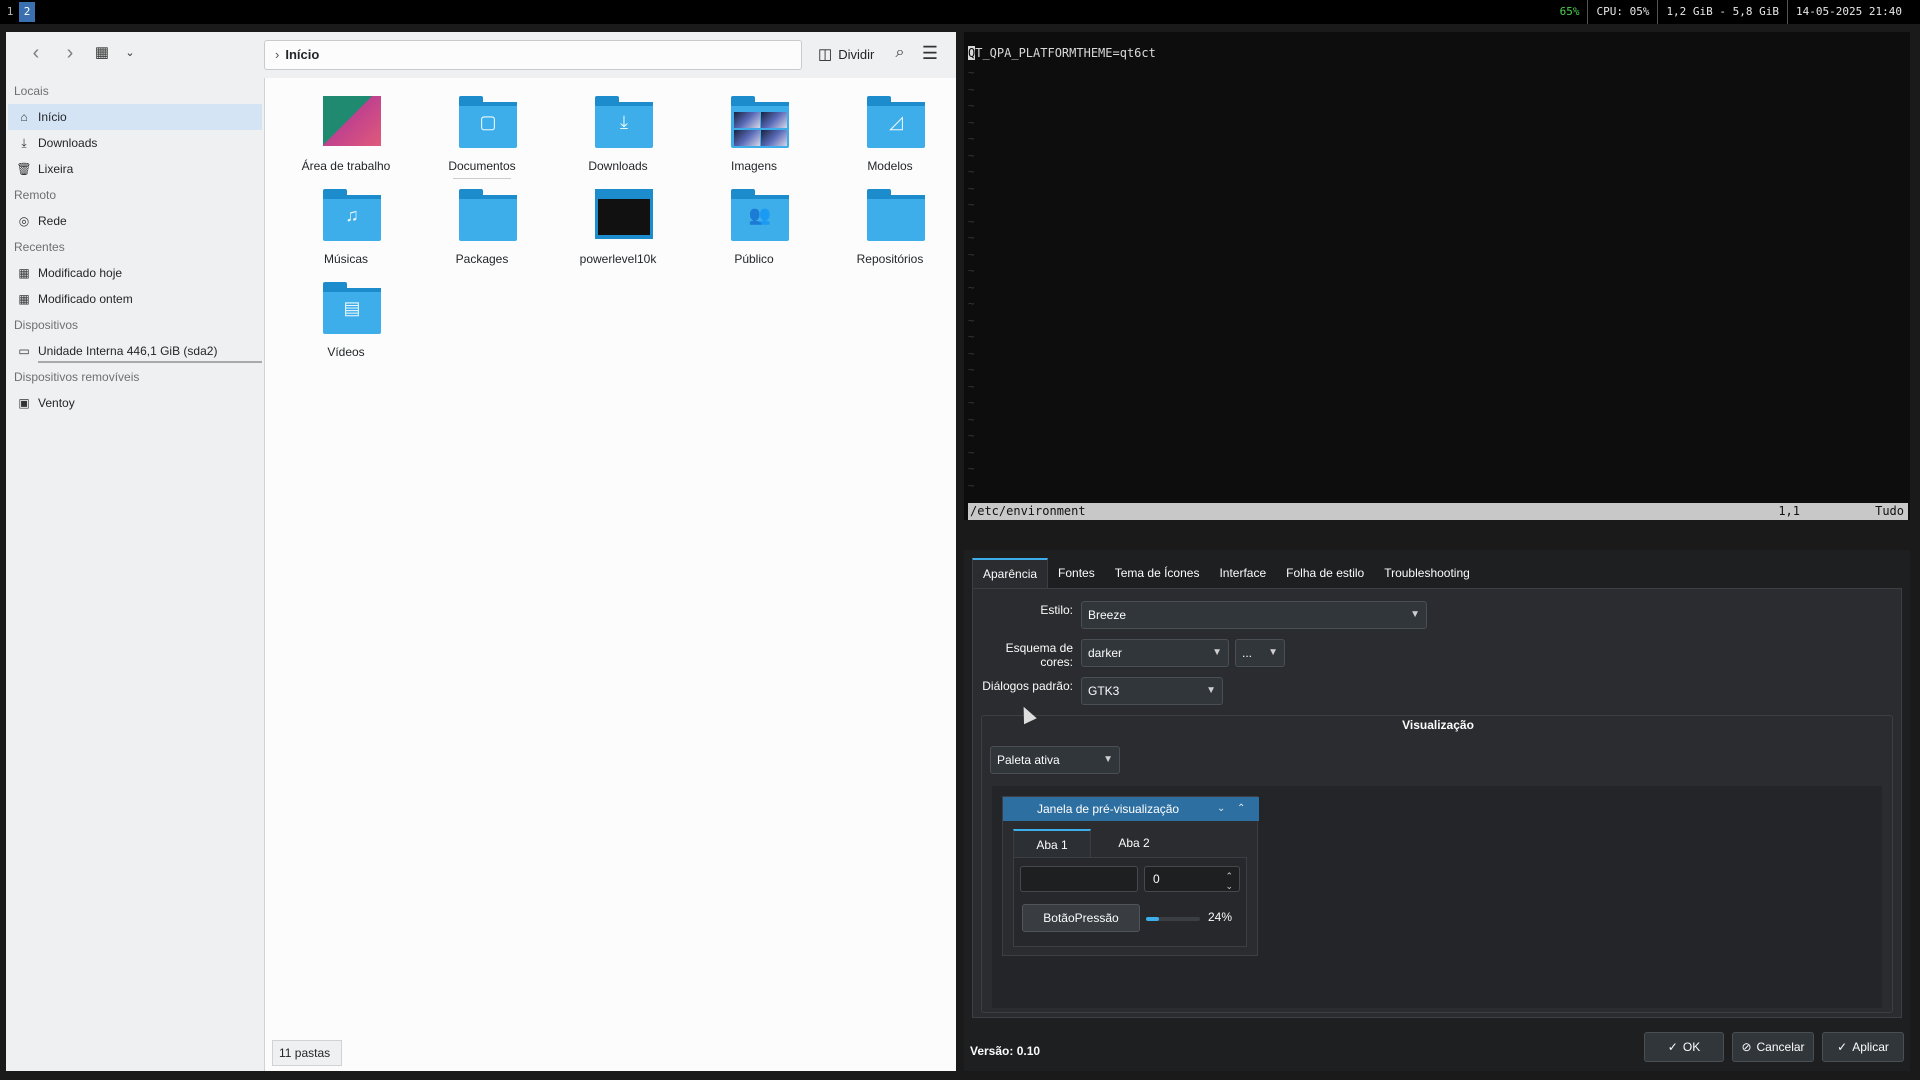  What do you see at coordinates (345, 259) in the screenshot?
I see `file-label: Músicas` at bounding box center [345, 259].